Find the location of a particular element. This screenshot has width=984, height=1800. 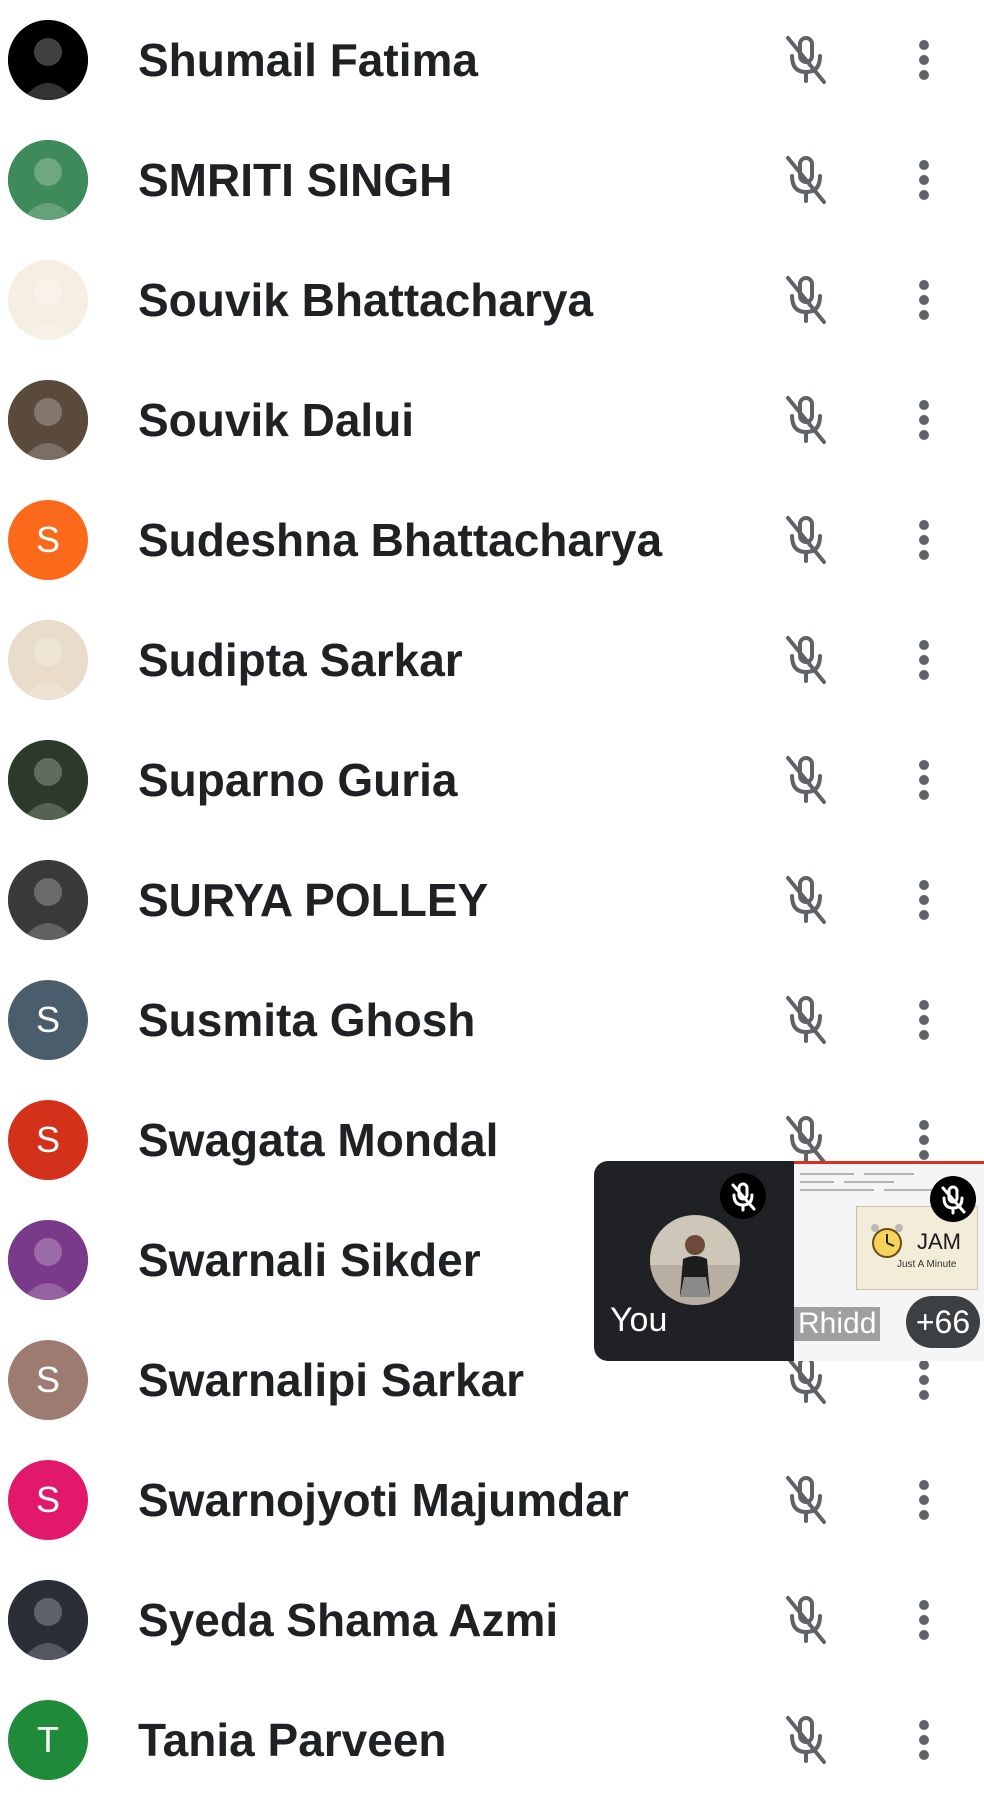

participant-name: Sudeshna Bhattacharya is located at coordinates (400, 540).